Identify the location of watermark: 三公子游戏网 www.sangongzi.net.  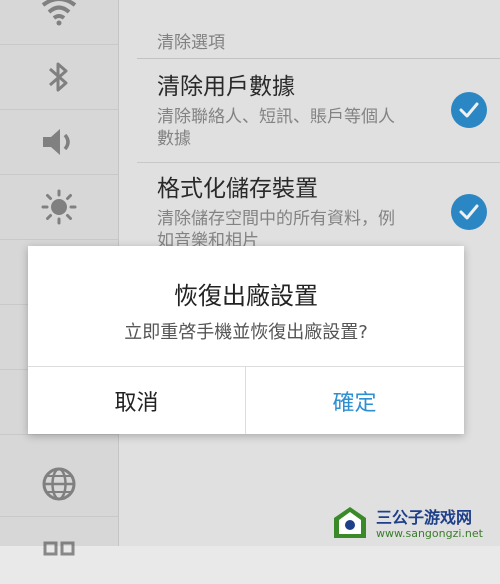
(413, 524).